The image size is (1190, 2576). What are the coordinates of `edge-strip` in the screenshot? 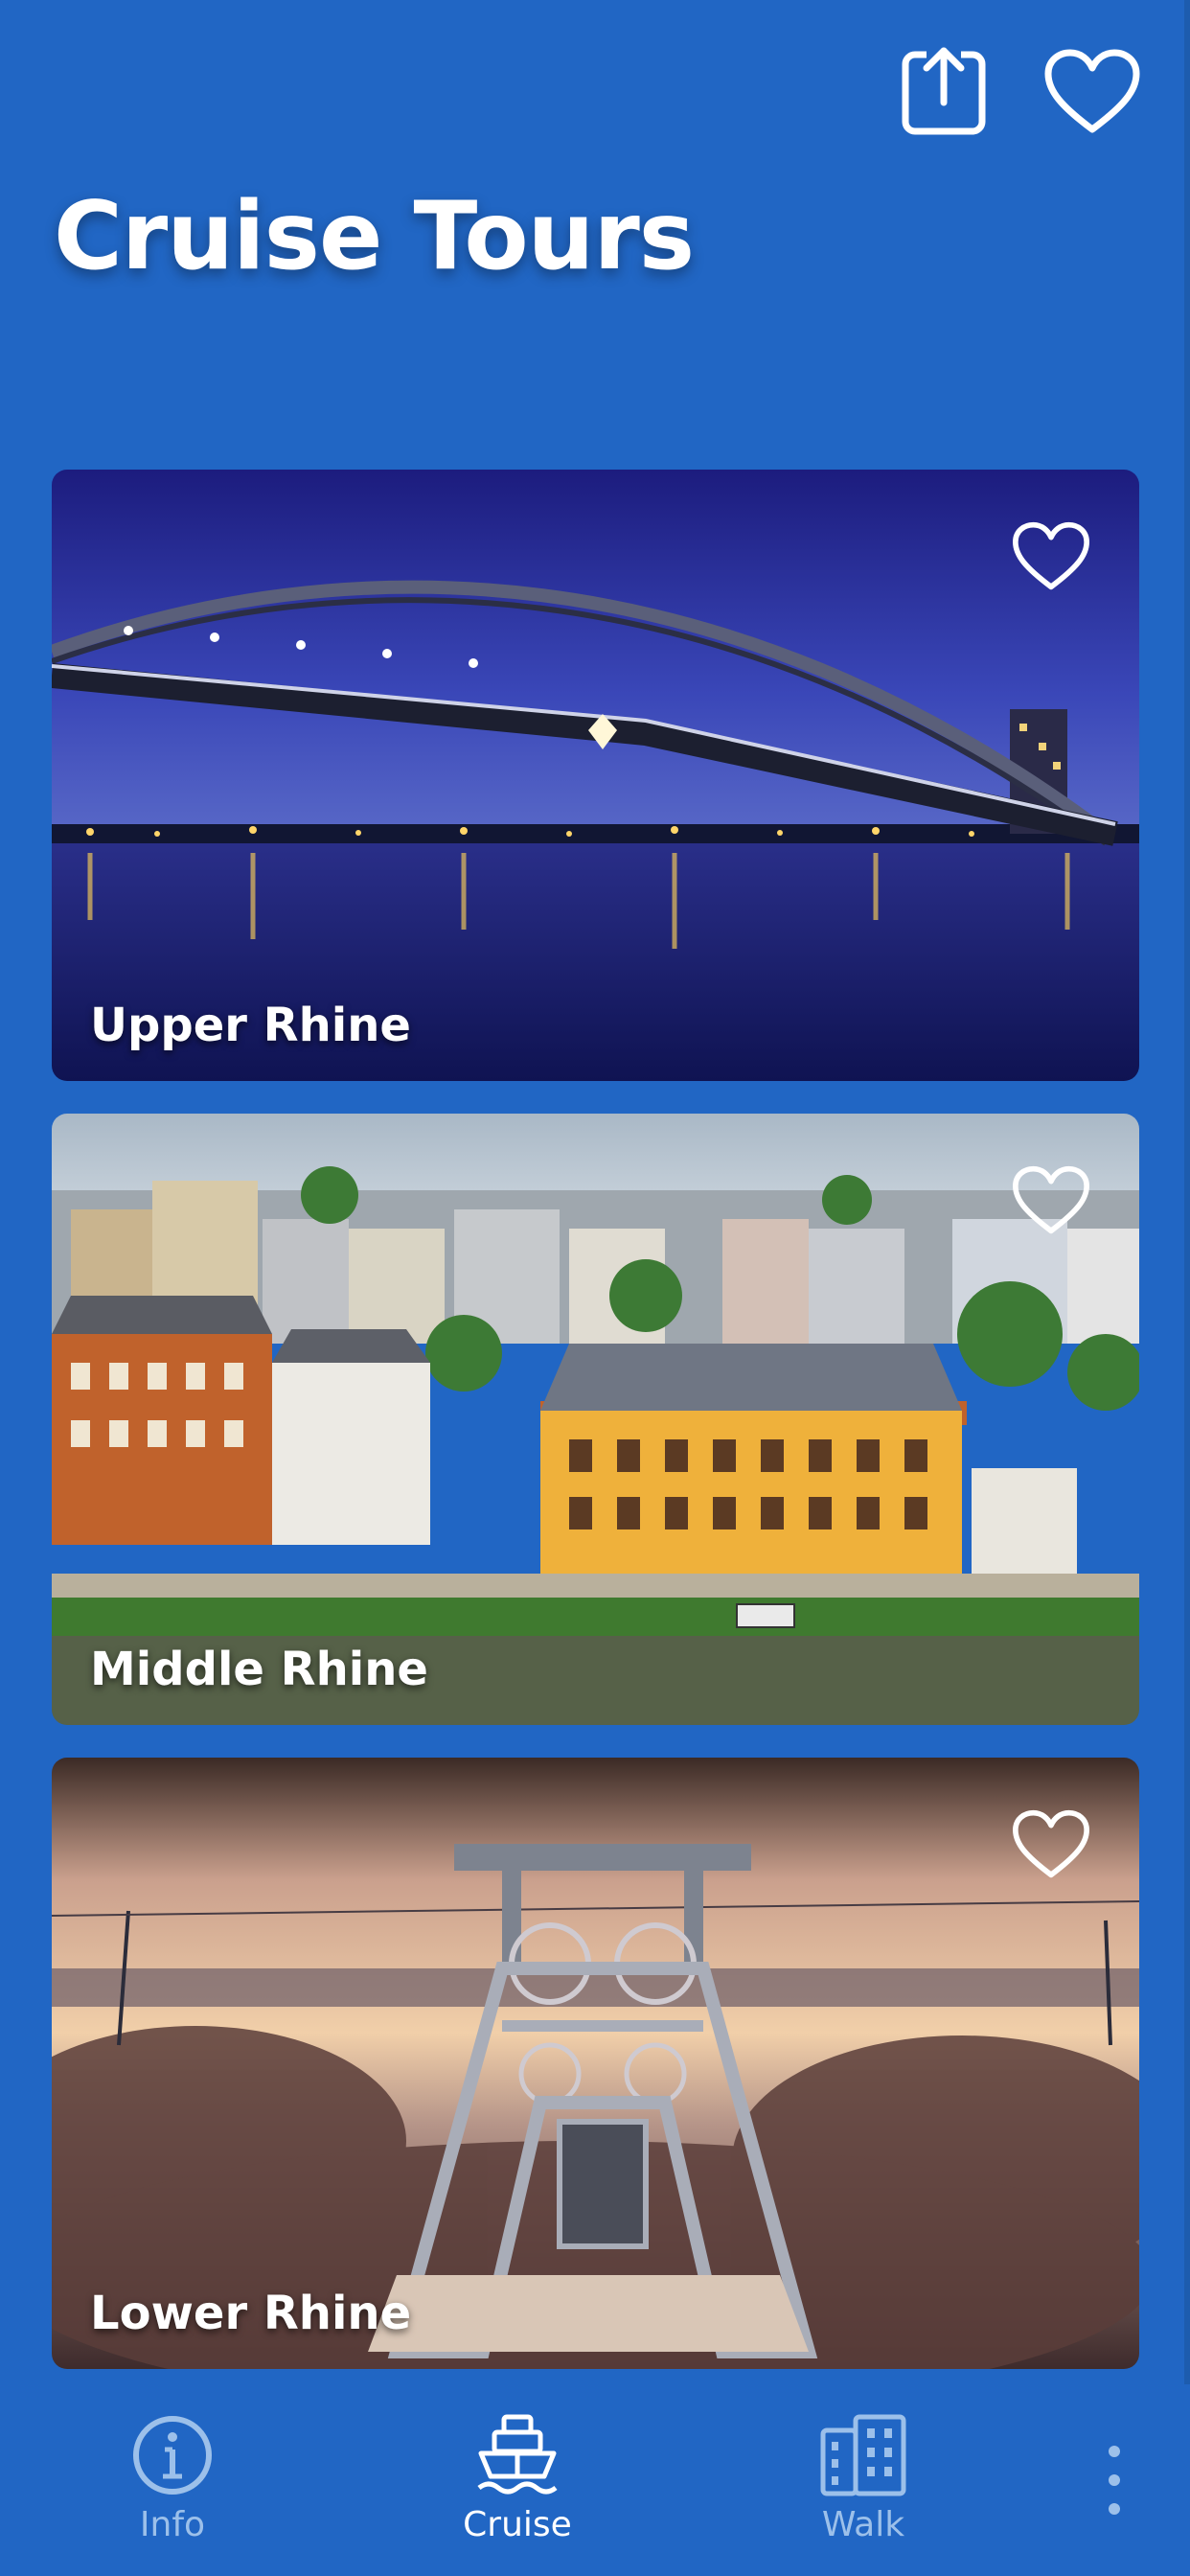 It's located at (1187, 1288).